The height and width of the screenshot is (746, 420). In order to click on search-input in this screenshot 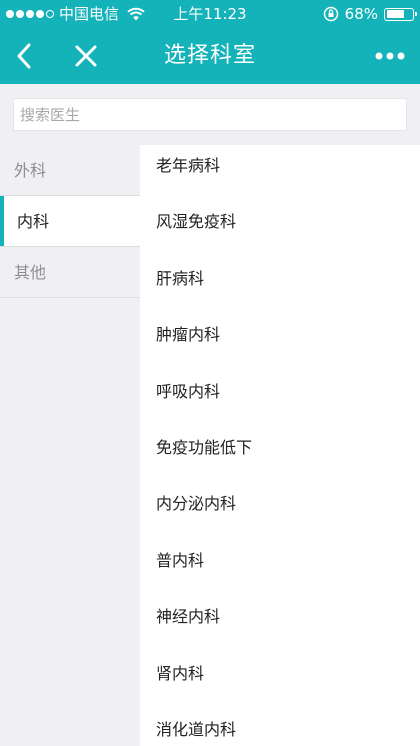, I will do `click(210, 114)`.